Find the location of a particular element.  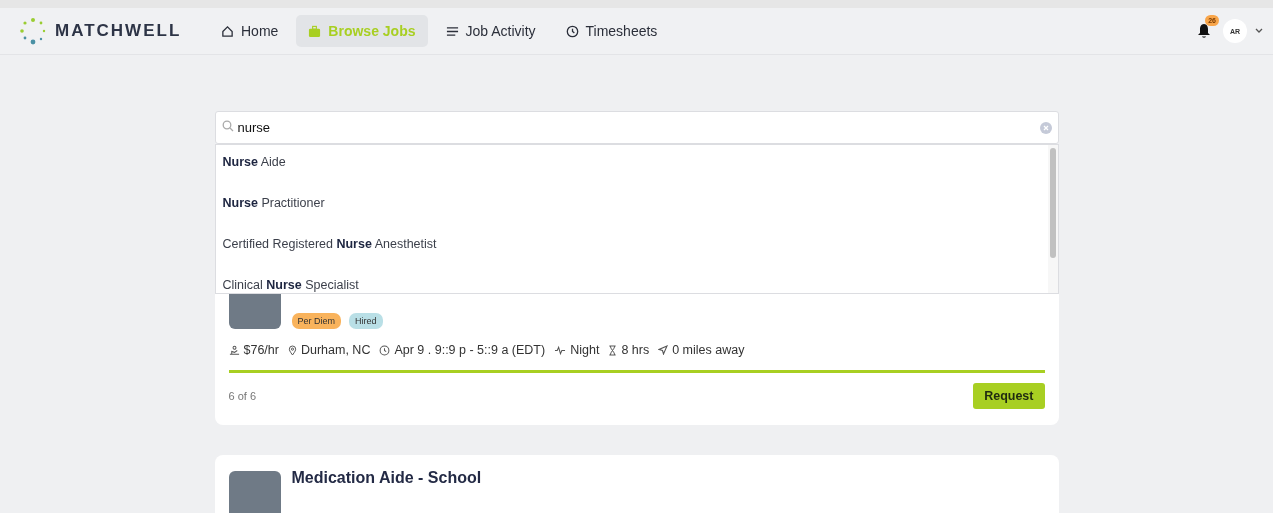

job-detail: Apr 9 . 9::9 p - 5::9 a (EDT) is located at coordinates (470, 350).